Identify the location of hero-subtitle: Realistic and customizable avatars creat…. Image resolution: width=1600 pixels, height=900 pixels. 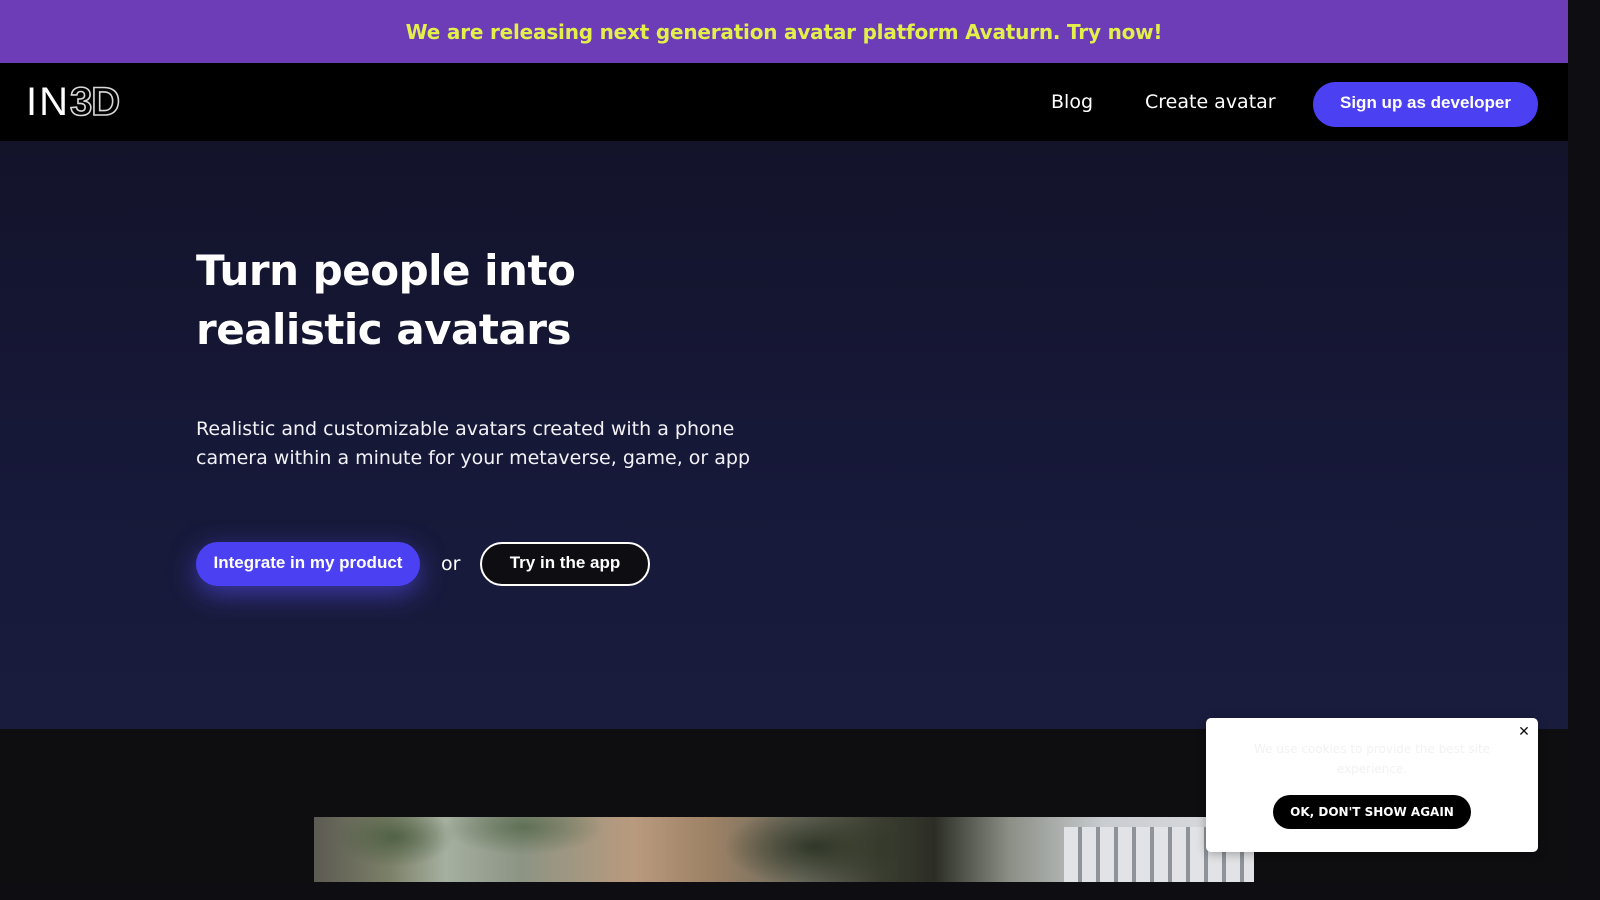
(473, 443).